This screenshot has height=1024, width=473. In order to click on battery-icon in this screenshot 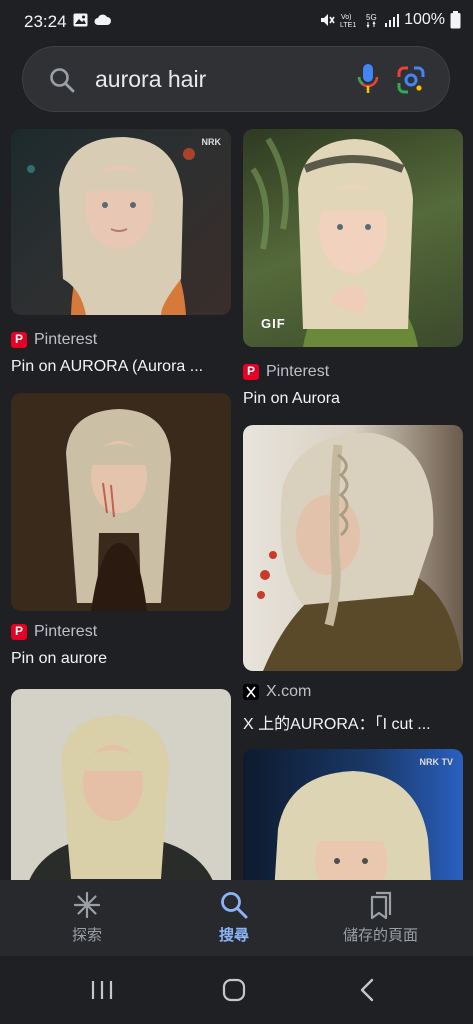, I will do `click(455, 20)`.